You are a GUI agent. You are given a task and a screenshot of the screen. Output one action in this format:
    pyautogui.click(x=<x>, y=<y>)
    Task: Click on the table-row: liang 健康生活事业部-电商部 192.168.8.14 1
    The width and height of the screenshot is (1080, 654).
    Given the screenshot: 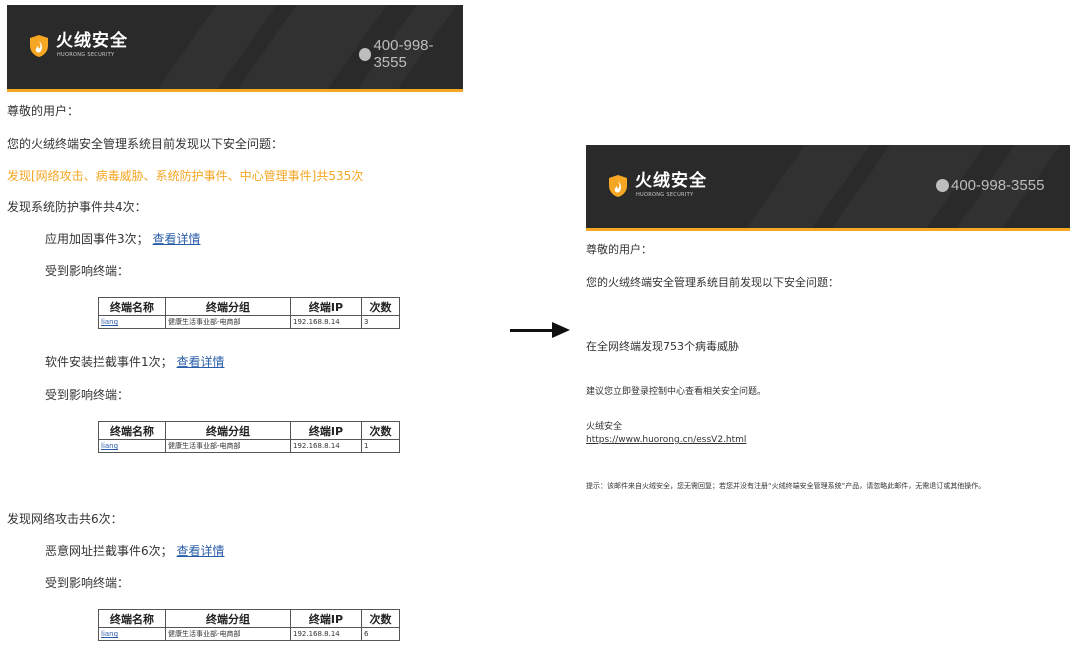 What is the action you would take?
    pyautogui.click(x=249, y=446)
    